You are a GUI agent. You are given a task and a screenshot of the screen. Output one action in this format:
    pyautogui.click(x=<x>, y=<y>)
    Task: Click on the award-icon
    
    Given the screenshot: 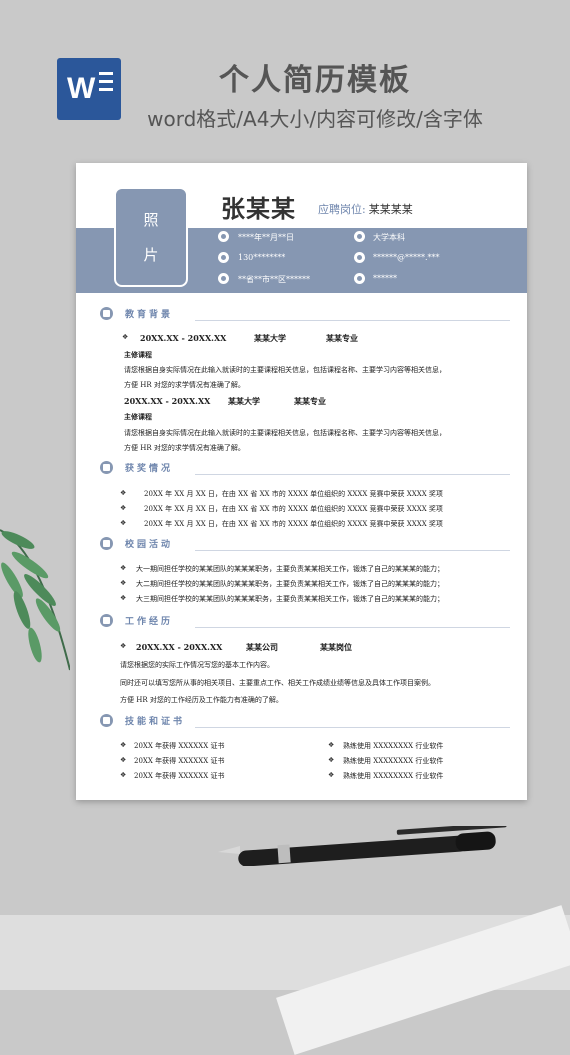 What is the action you would take?
    pyautogui.click(x=106, y=467)
    